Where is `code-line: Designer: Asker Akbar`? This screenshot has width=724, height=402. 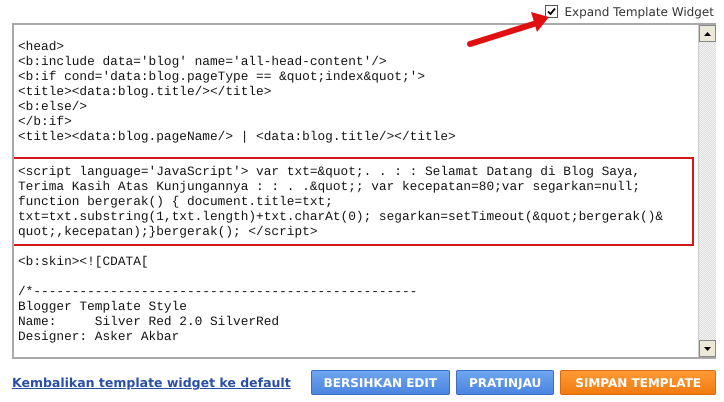
code-line: Designer: Asker Akbar is located at coordinates (99, 336).